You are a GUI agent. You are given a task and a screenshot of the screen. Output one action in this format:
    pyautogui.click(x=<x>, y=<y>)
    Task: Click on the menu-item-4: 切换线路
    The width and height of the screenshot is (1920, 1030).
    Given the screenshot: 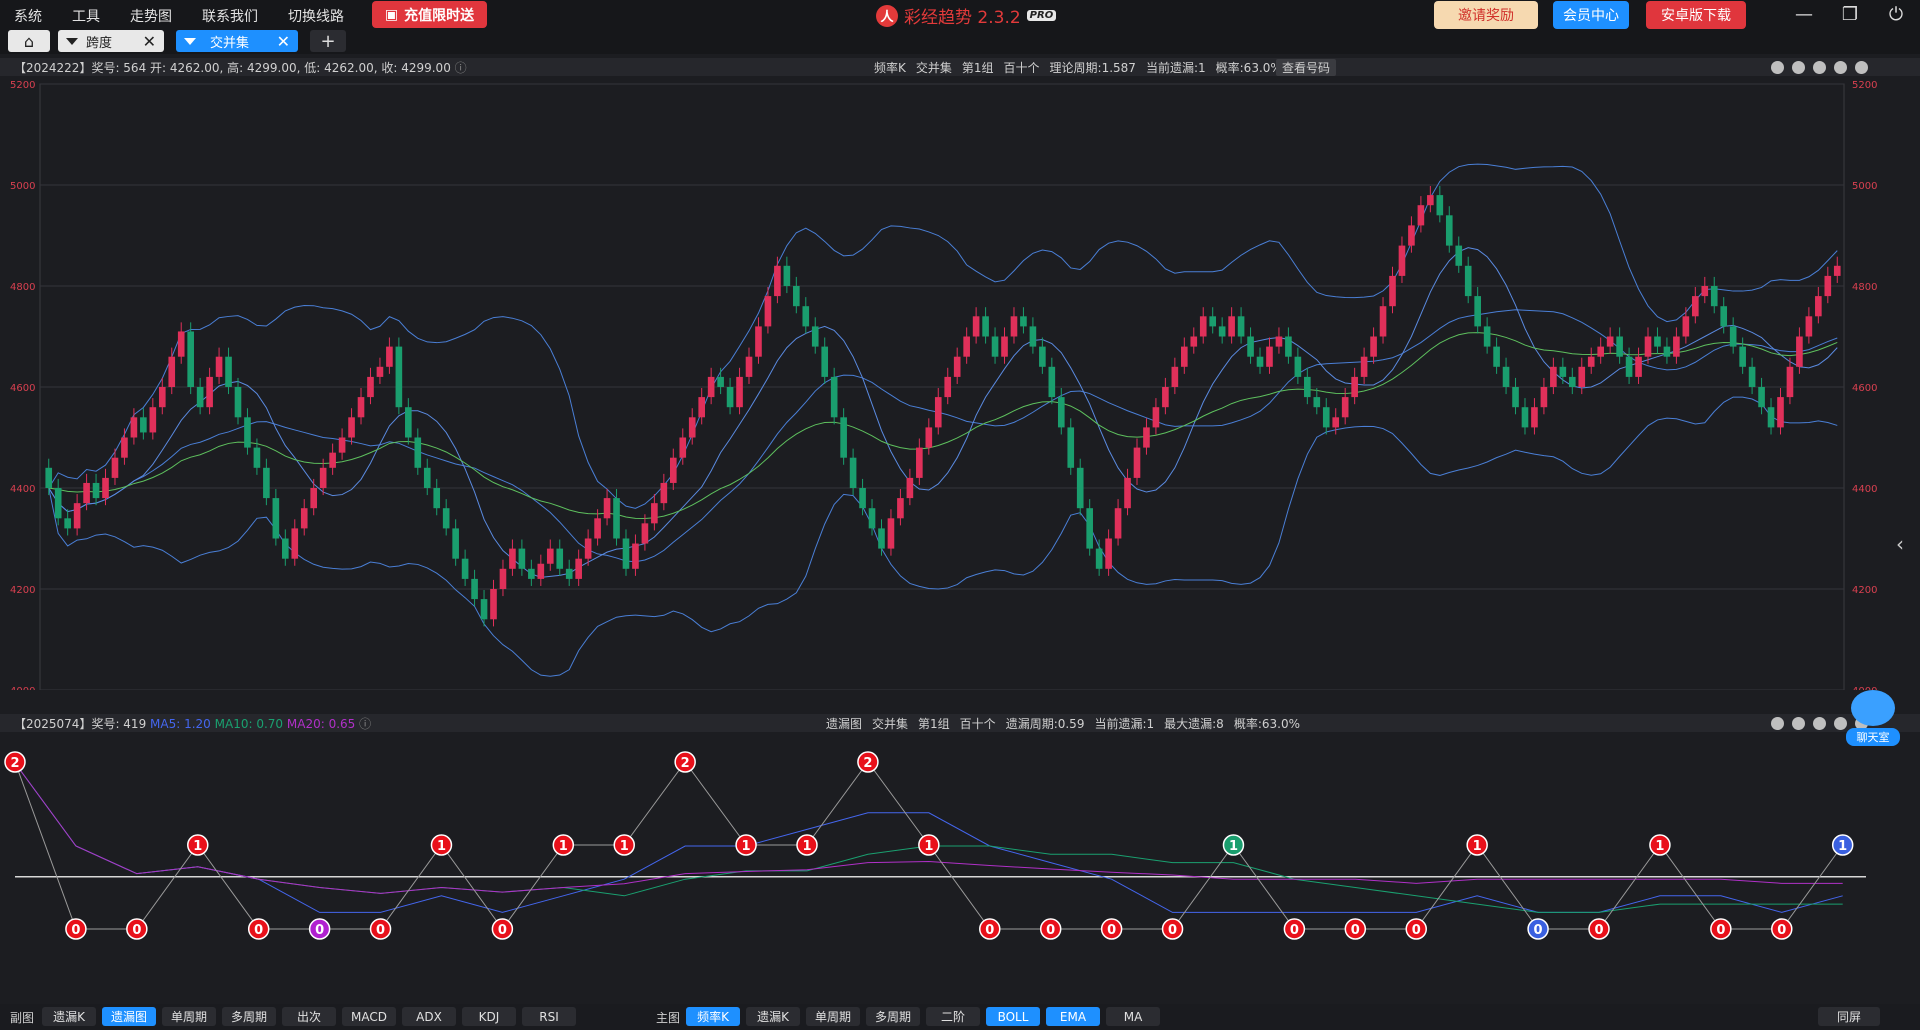 What is the action you would take?
    pyautogui.click(x=316, y=16)
    